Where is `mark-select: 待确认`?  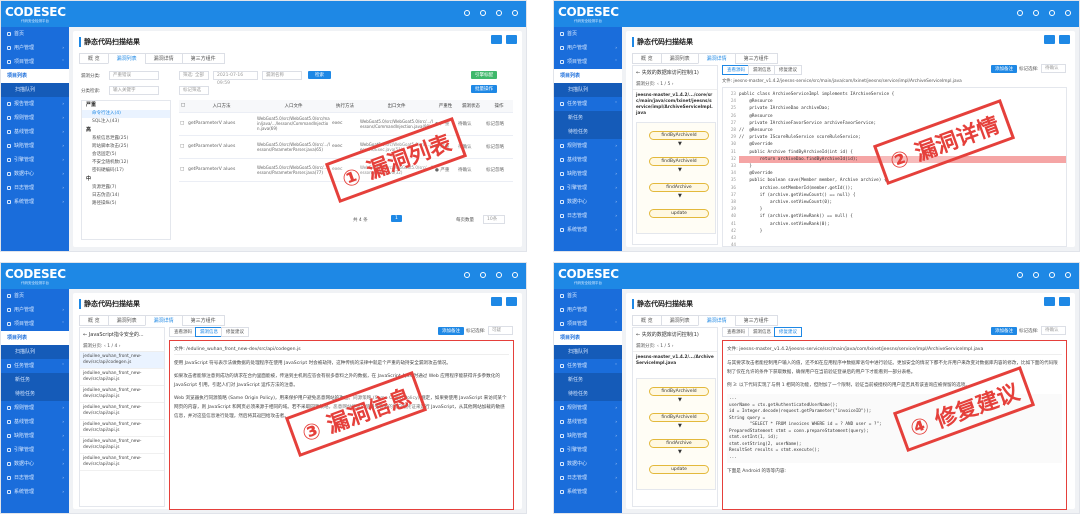 mark-select: 待确认 is located at coordinates (1053, 68).